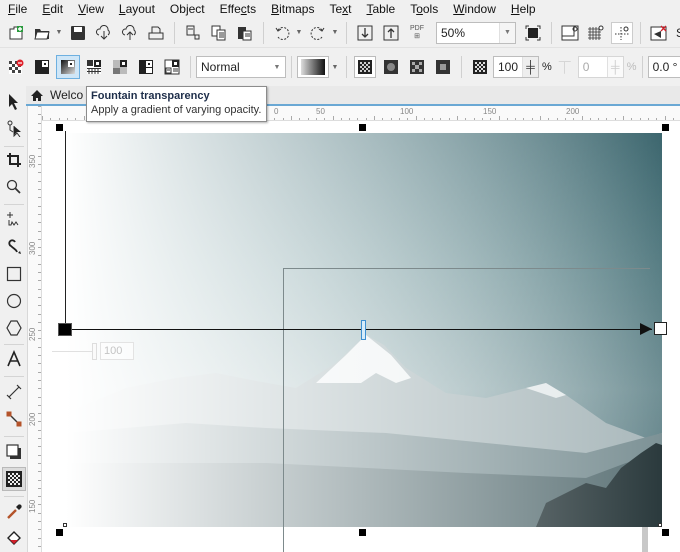 The image size is (680, 552). What do you see at coordinates (14, 219) in the screenshot?
I see `freehand-tool-icon` at bounding box center [14, 219].